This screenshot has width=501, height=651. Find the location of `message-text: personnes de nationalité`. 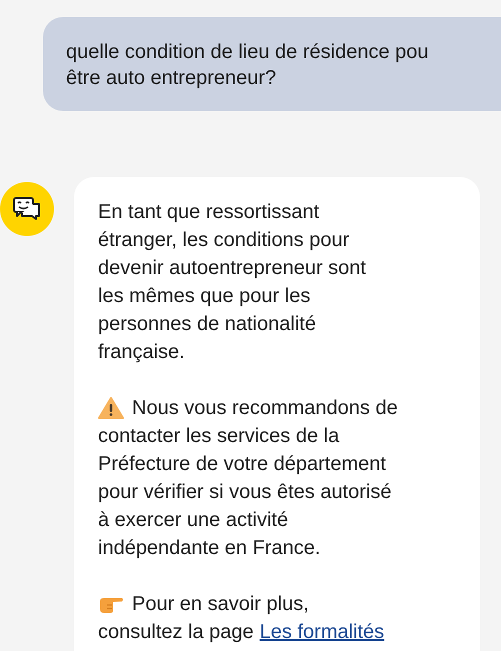

message-text: personnes de nationalité is located at coordinates (207, 324).